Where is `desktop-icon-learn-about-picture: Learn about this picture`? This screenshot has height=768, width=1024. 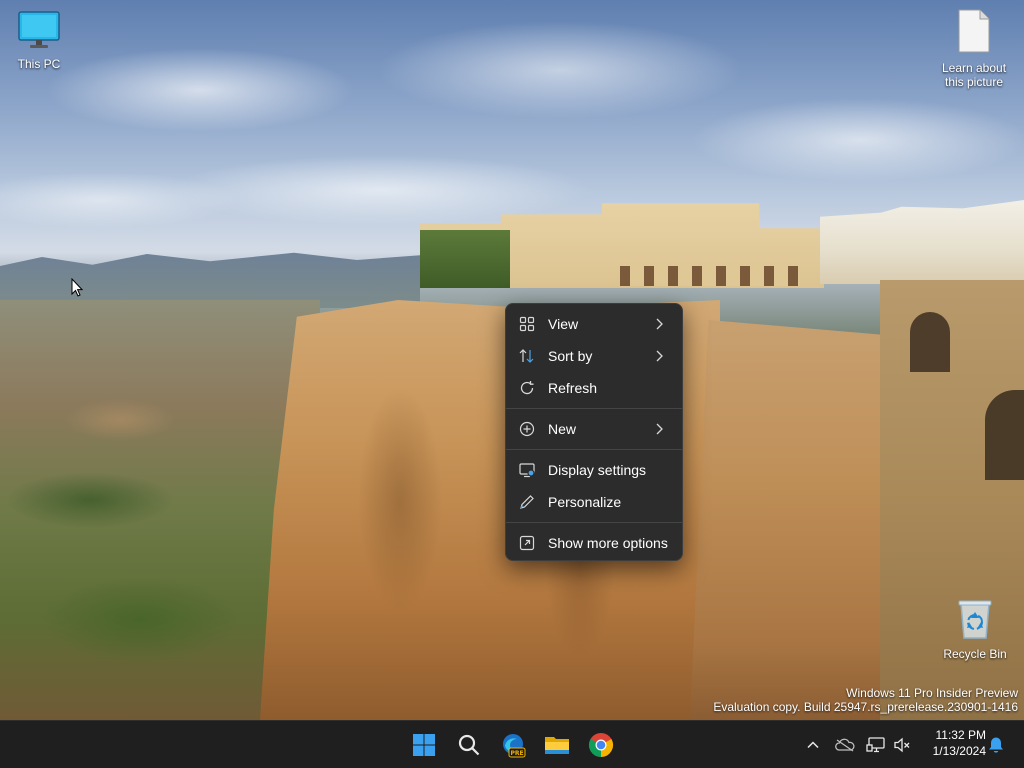
desktop-icon-learn-about-picture: Learn about this picture is located at coordinates (974, 48).